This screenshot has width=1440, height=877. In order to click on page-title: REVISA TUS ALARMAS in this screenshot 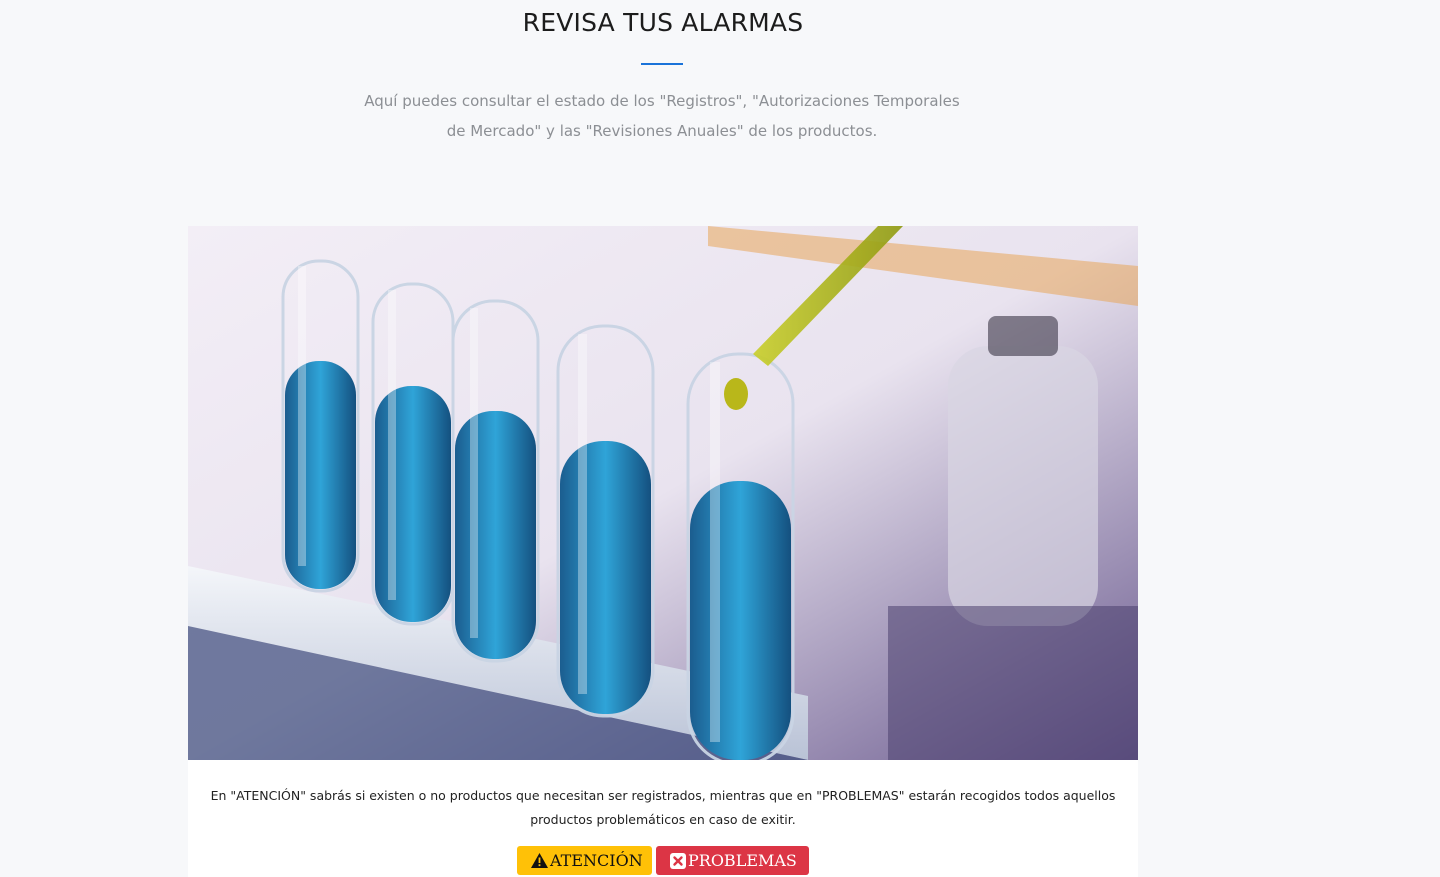, I will do `click(663, 22)`.